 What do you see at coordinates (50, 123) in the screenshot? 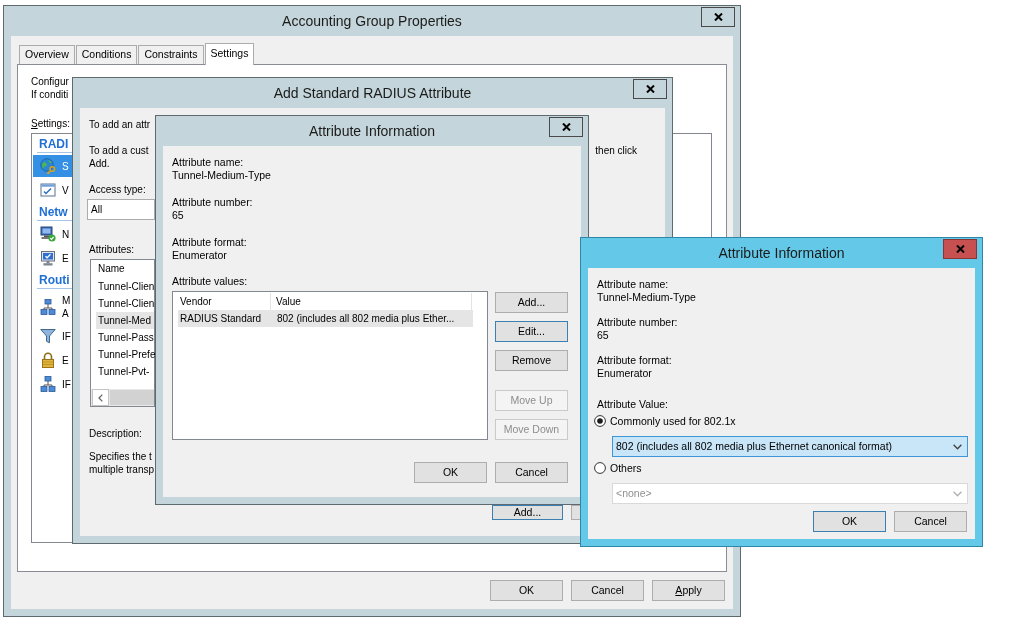
I see `field-label: Settings:` at bounding box center [50, 123].